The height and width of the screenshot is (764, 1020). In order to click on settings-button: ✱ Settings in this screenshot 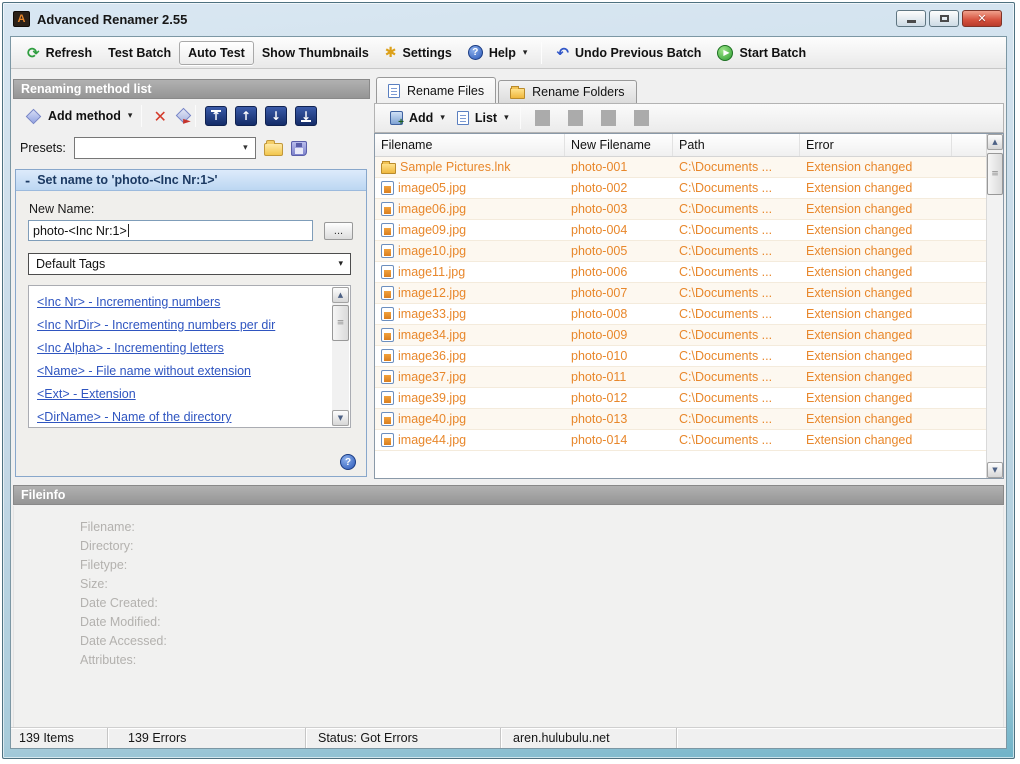, I will do `click(418, 53)`.